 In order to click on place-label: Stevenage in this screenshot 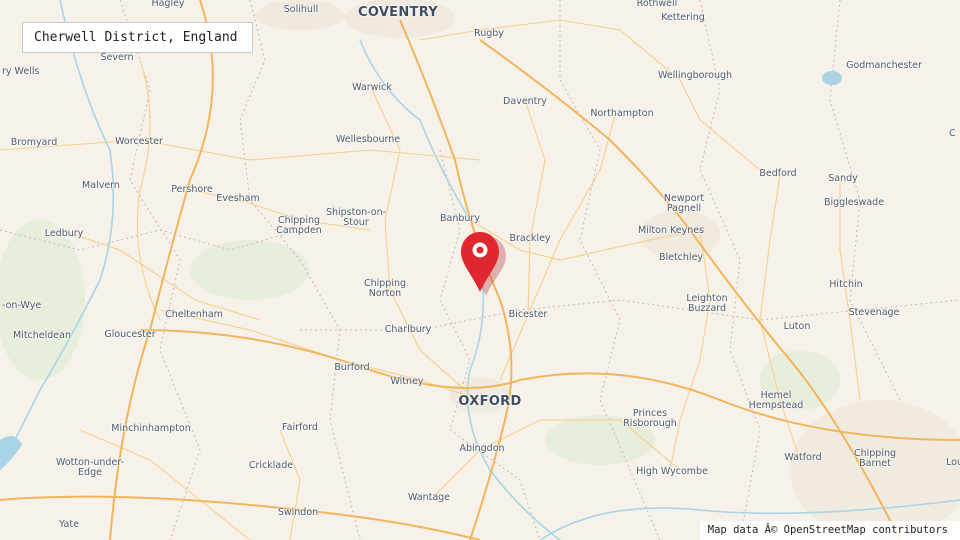, I will do `click(874, 312)`.